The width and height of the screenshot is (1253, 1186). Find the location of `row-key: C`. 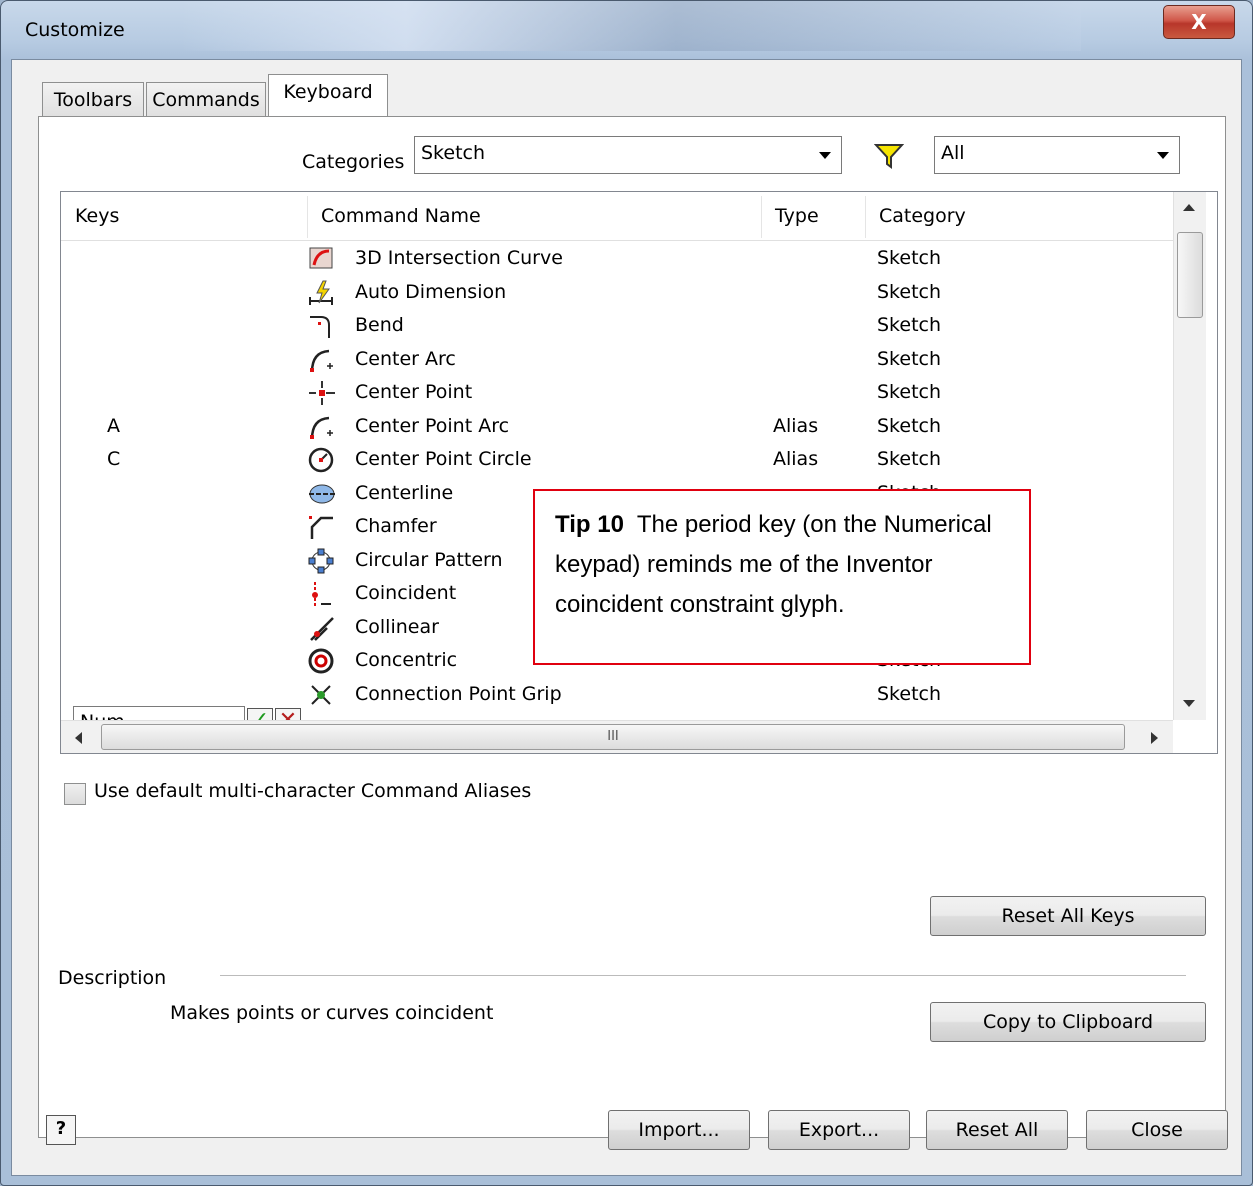

row-key: C is located at coordinates (114, 459).